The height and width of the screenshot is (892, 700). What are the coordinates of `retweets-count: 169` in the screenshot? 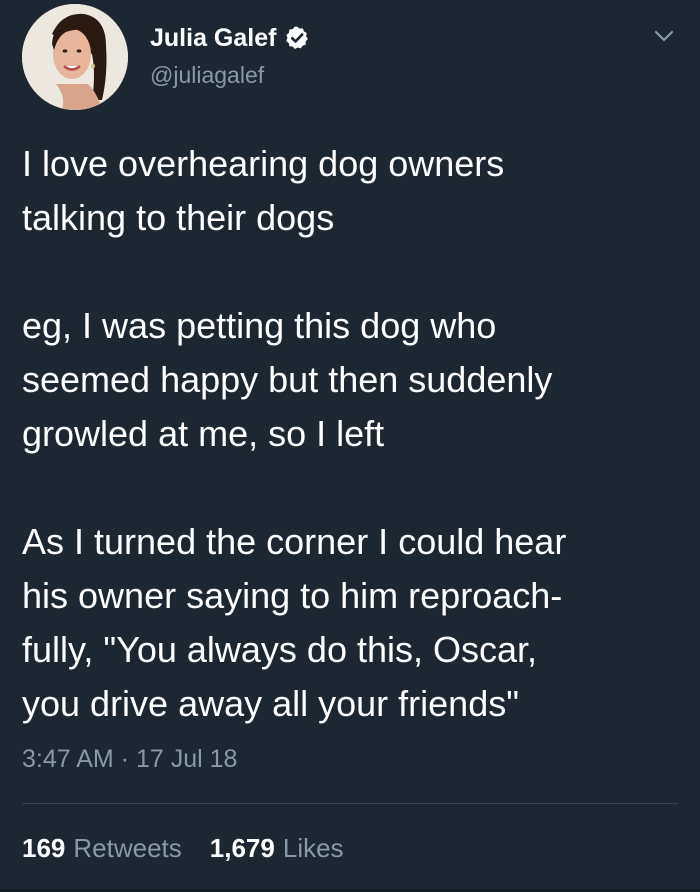 It's located at (44, 848).